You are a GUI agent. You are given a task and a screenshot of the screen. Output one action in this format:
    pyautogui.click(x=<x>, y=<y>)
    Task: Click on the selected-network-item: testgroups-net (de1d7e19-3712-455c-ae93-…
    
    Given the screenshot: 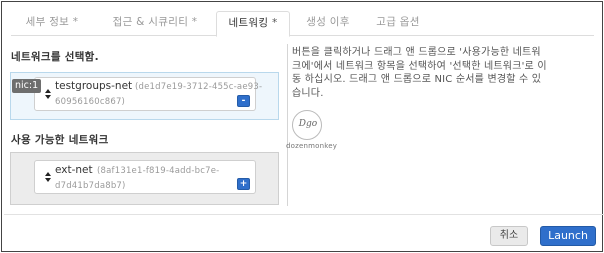 What is the action you would take?
    pyautogui.click(x=148, y=94)
    